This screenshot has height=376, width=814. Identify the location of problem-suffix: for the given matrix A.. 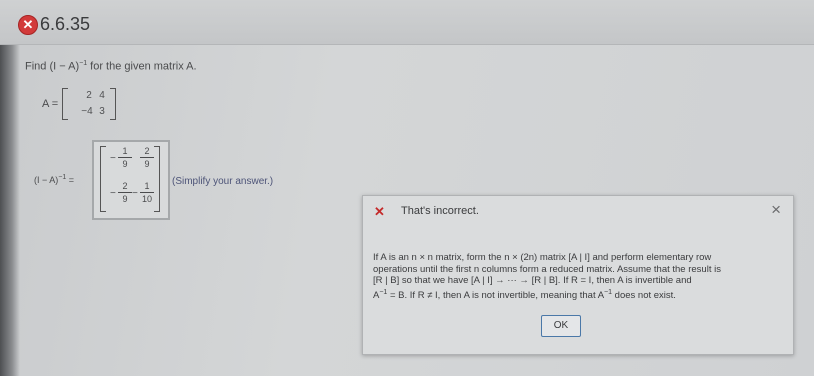
(142, 66).